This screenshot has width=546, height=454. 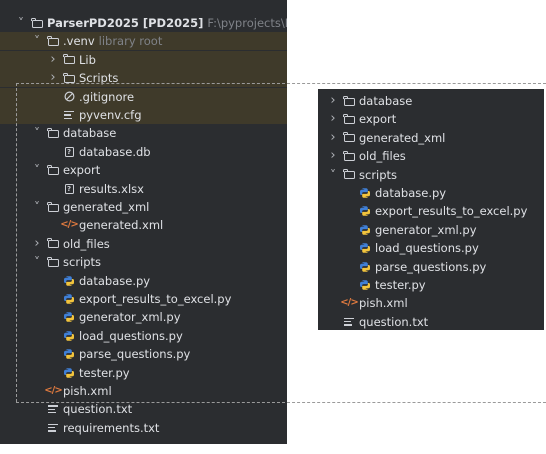 What do you see at coordinates (143, 428) in the screenshot?
I see `tree-node-requirements-txt: requirements.txt` at bounding box center [143, 428].